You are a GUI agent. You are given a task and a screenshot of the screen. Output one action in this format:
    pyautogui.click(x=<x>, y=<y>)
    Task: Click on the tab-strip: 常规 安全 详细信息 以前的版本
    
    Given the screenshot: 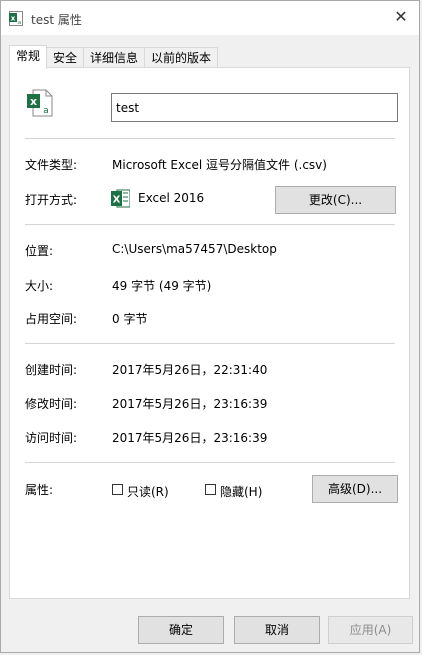 What is the action you would take?
    pyautogui.click(x=114, y=57)
    